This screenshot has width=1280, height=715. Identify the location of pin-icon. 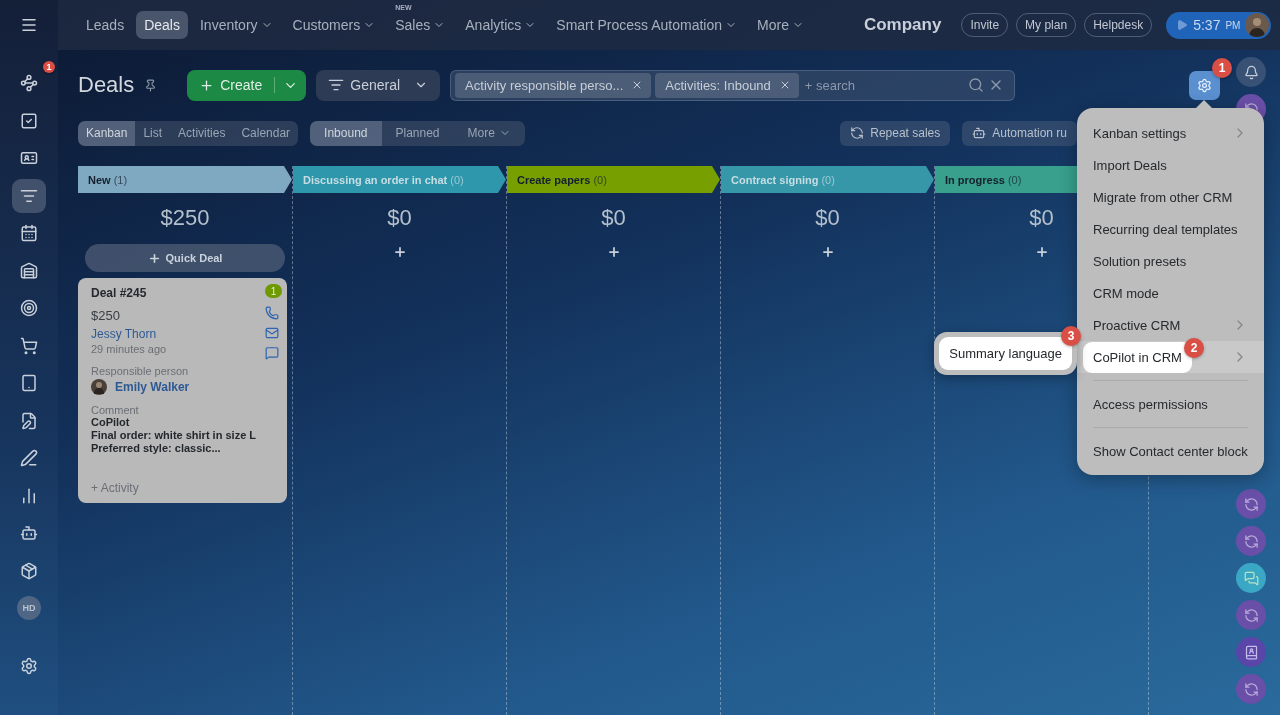
(151, 85).